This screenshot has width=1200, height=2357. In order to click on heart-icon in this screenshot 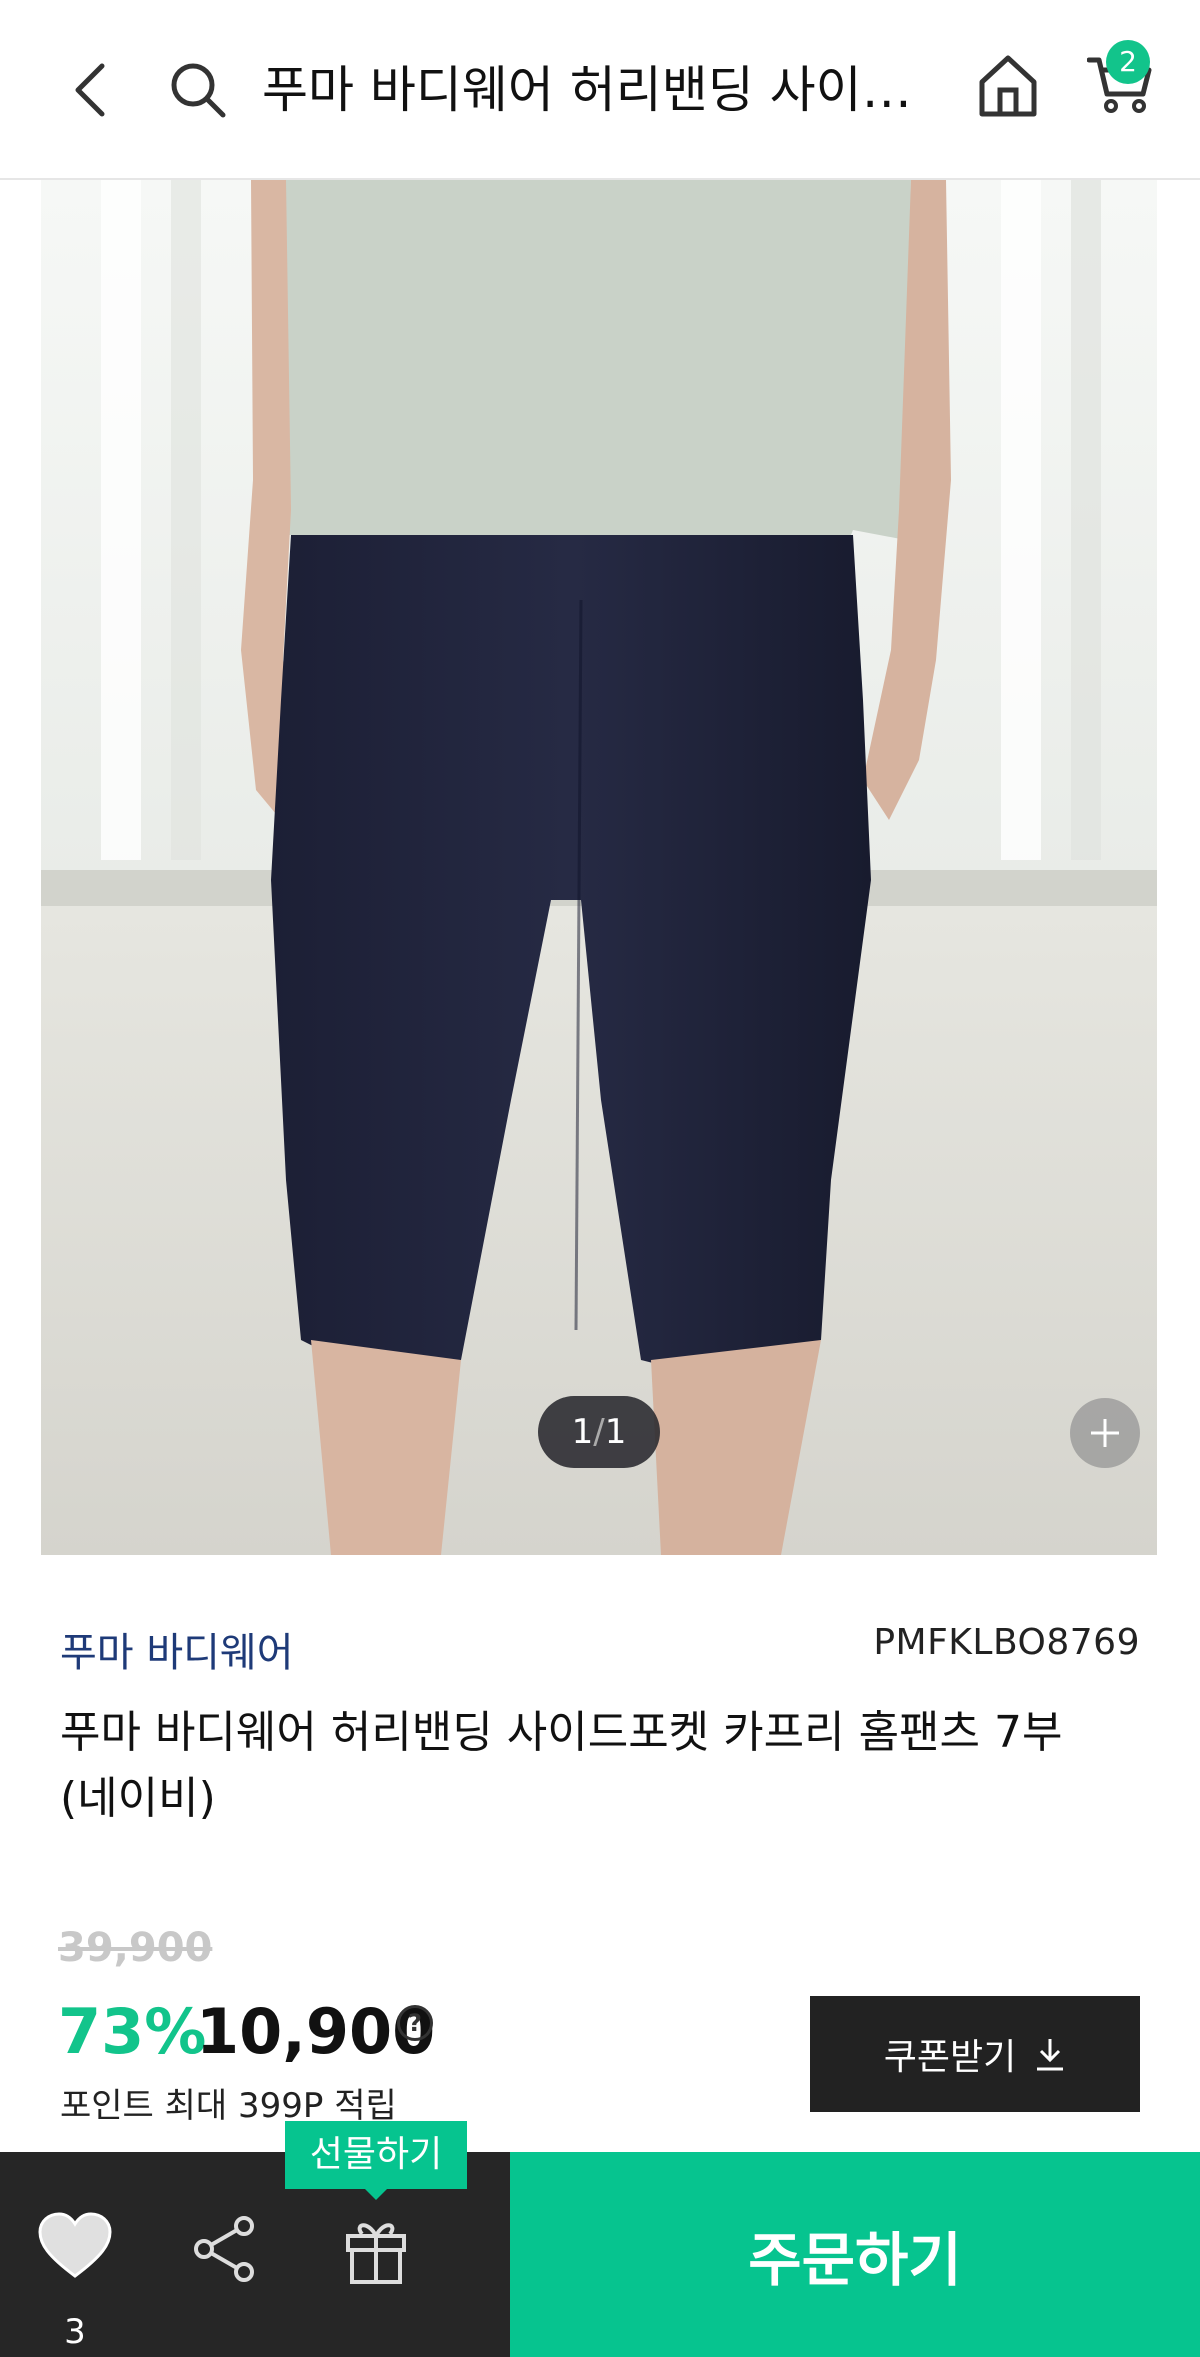, I will do `click(75, 2247)`.